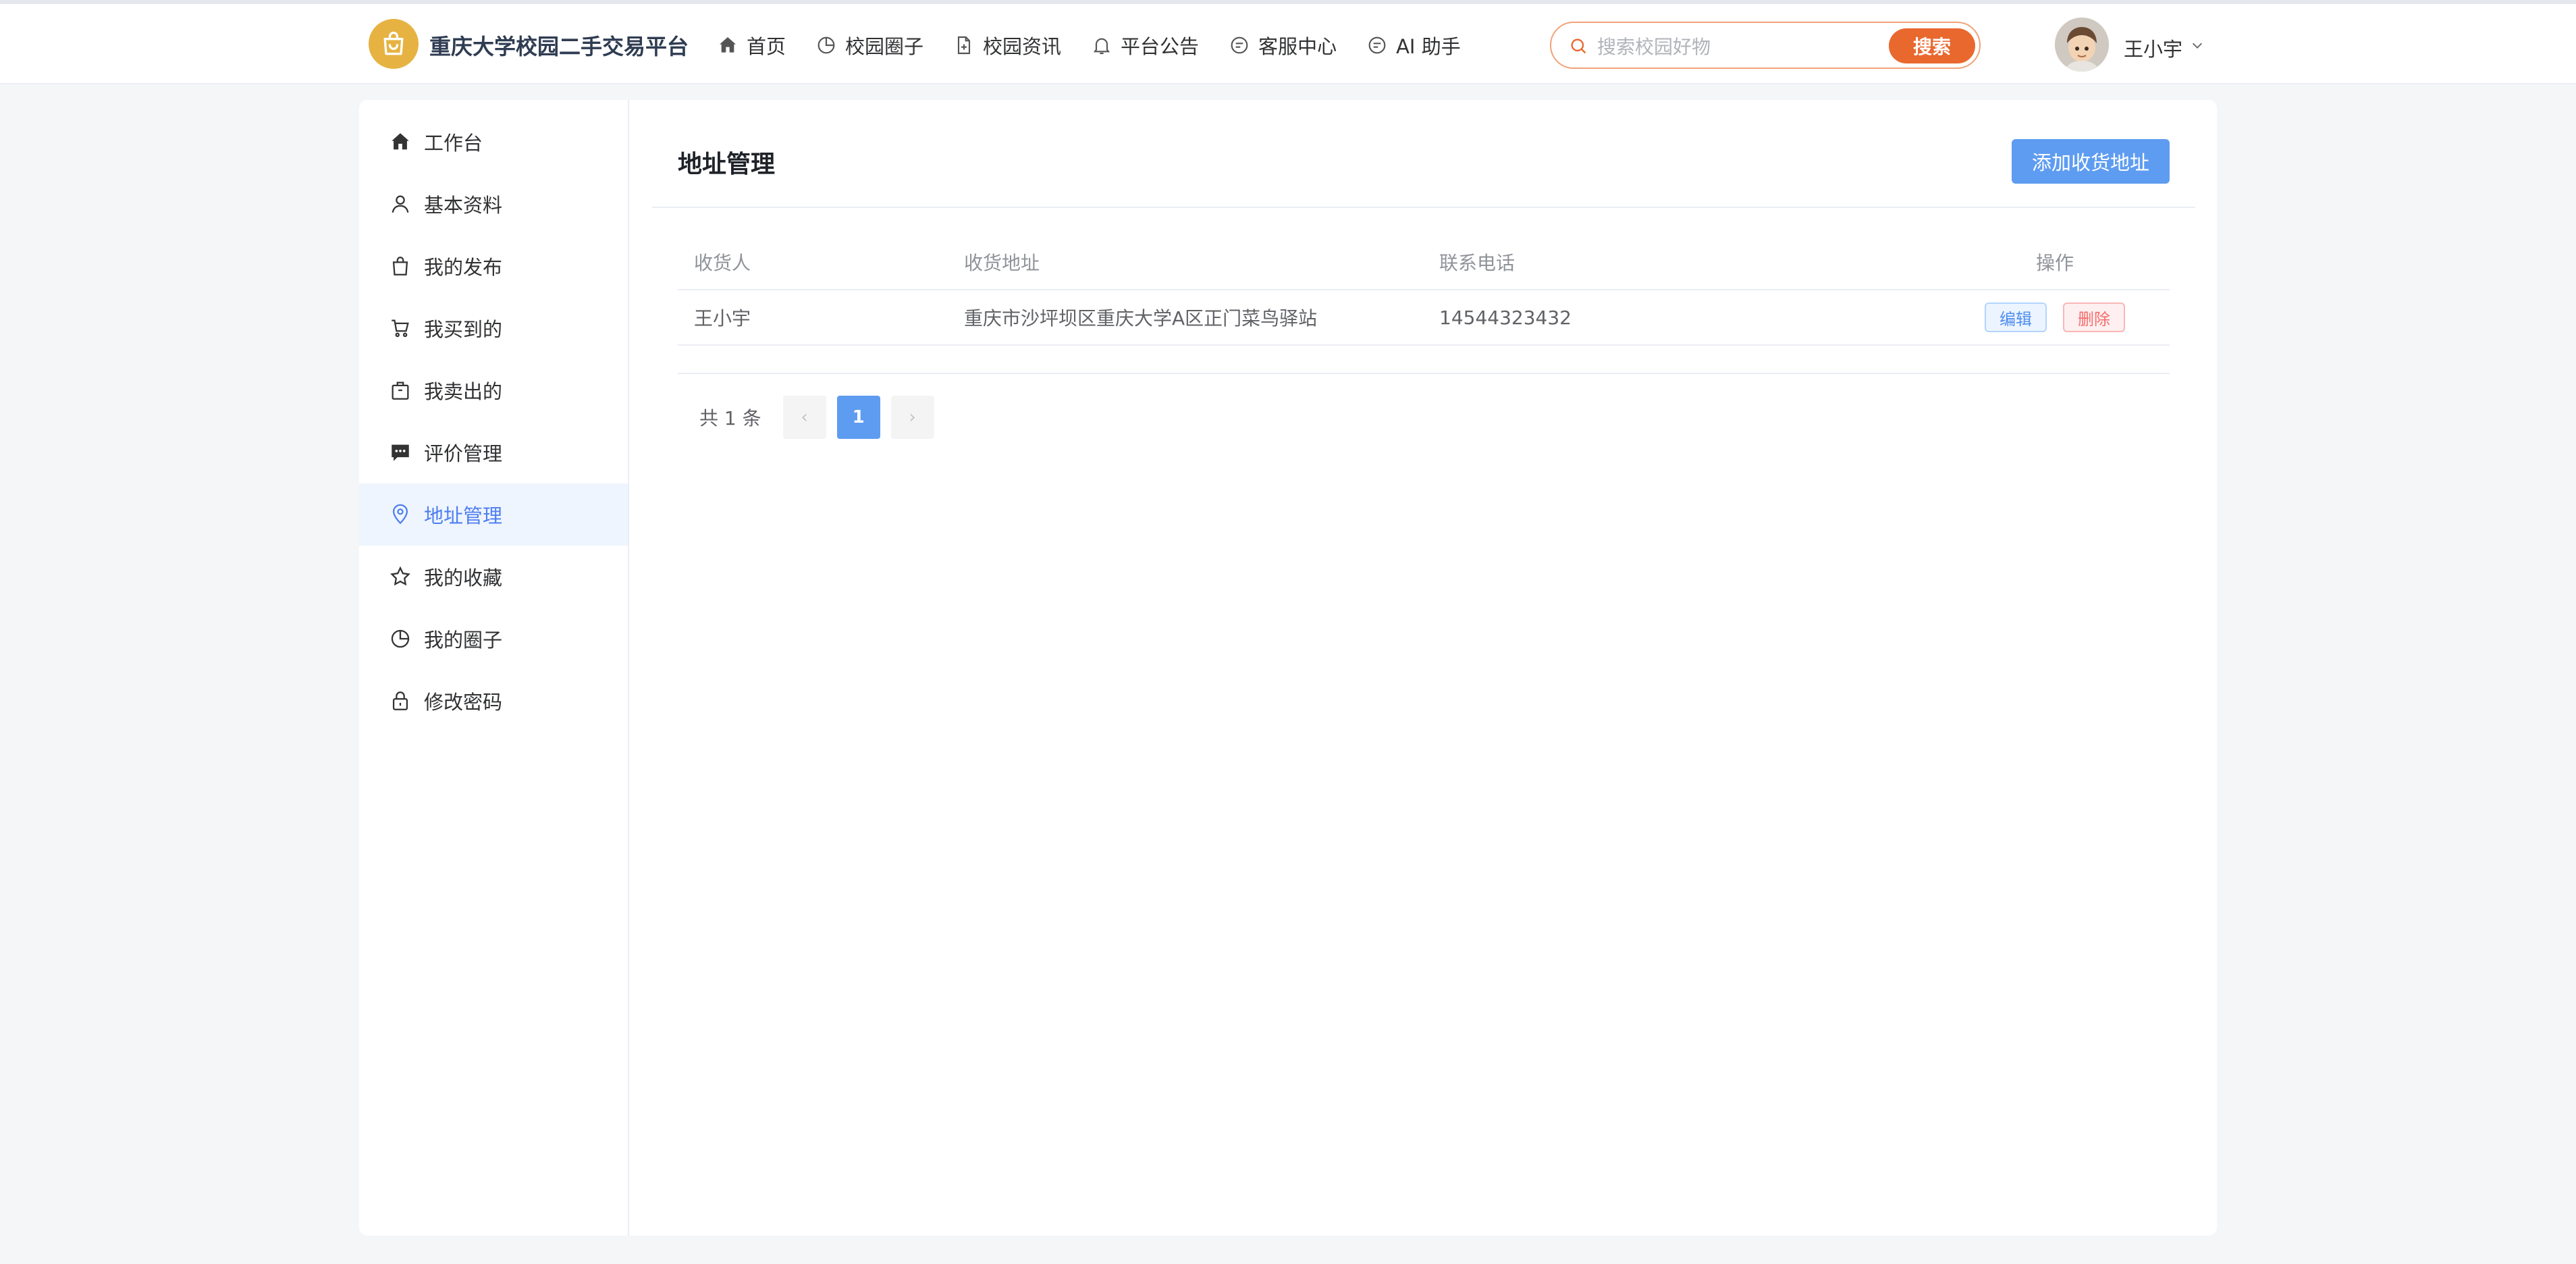  I want to click on row-actions: 编辑 删除, so click(2055, 317).